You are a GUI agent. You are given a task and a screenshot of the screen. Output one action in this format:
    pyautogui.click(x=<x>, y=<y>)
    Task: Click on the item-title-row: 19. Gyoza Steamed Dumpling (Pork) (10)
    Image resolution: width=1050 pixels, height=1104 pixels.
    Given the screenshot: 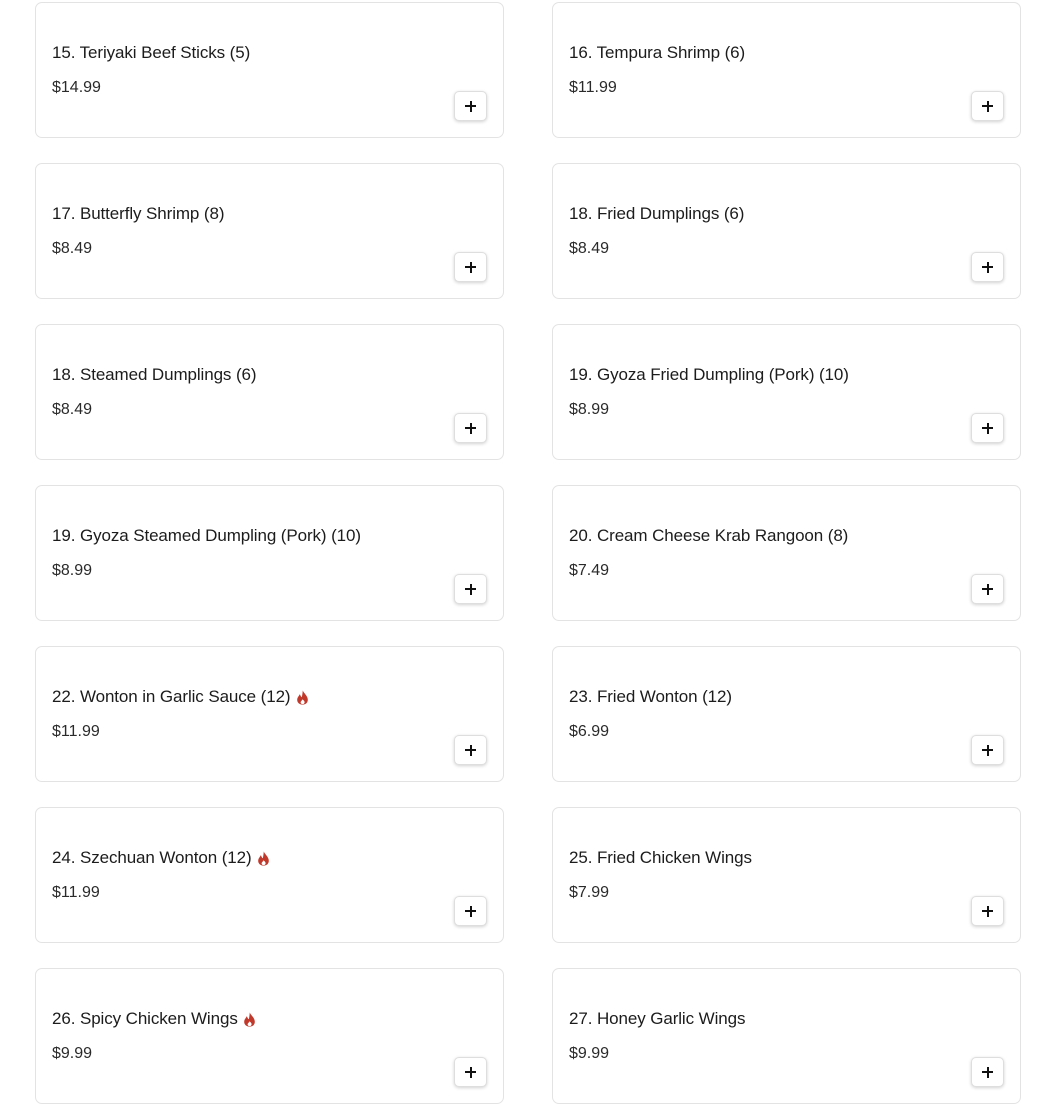 What is the action you would take?
    pyautogui.click(x=206, y=536)
    